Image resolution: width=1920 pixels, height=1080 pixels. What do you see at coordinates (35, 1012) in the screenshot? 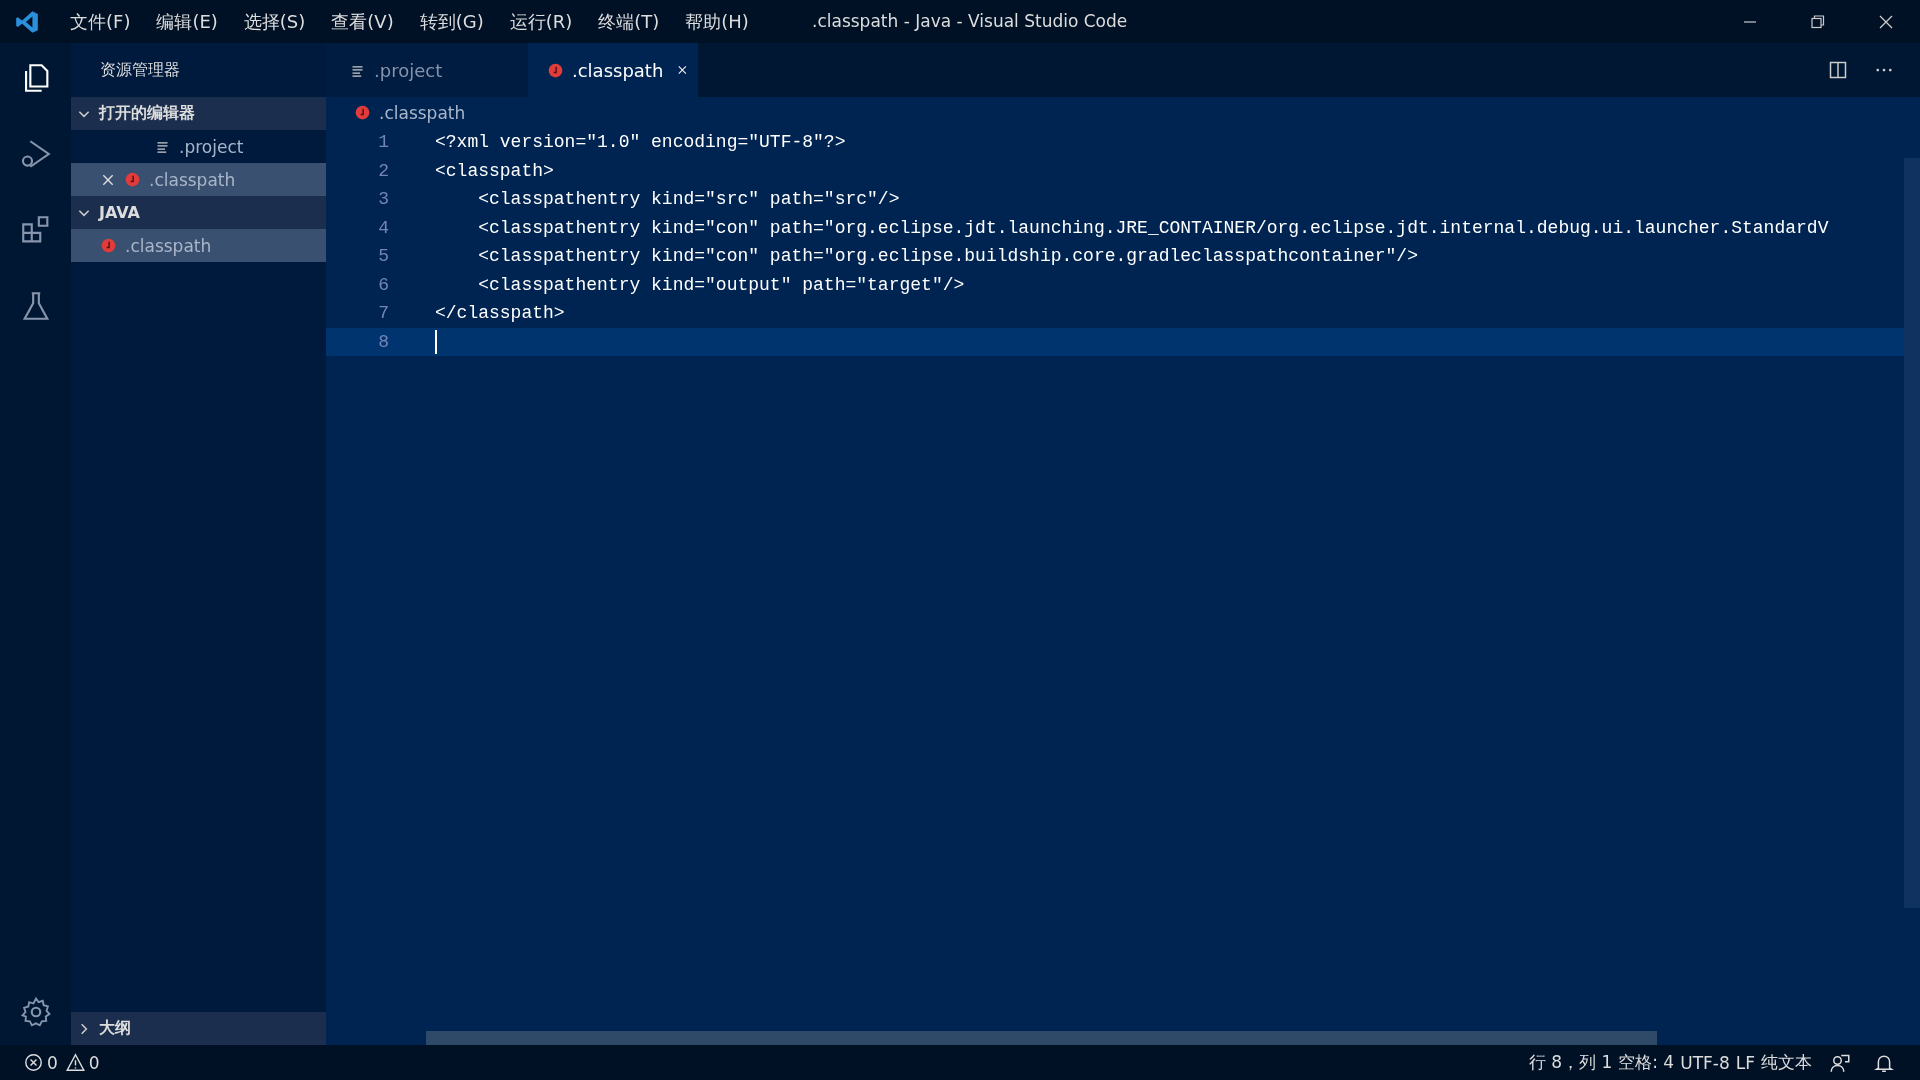
I see `settings-icon` at bounding box center [35, 1012].